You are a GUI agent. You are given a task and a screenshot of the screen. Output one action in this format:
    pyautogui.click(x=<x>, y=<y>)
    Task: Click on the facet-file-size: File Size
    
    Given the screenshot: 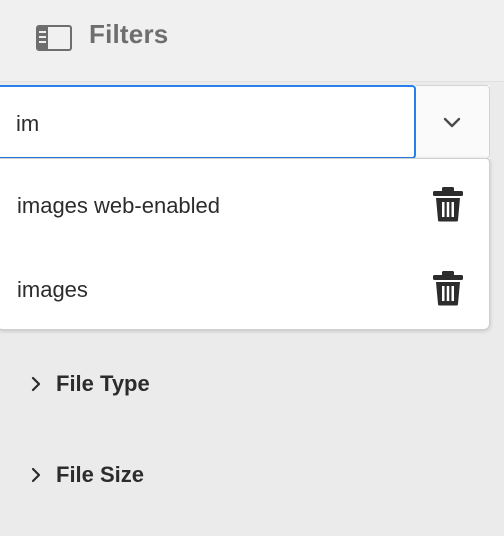 What is the action you would take?
    pyautogui.click(x=245, y=475)
    